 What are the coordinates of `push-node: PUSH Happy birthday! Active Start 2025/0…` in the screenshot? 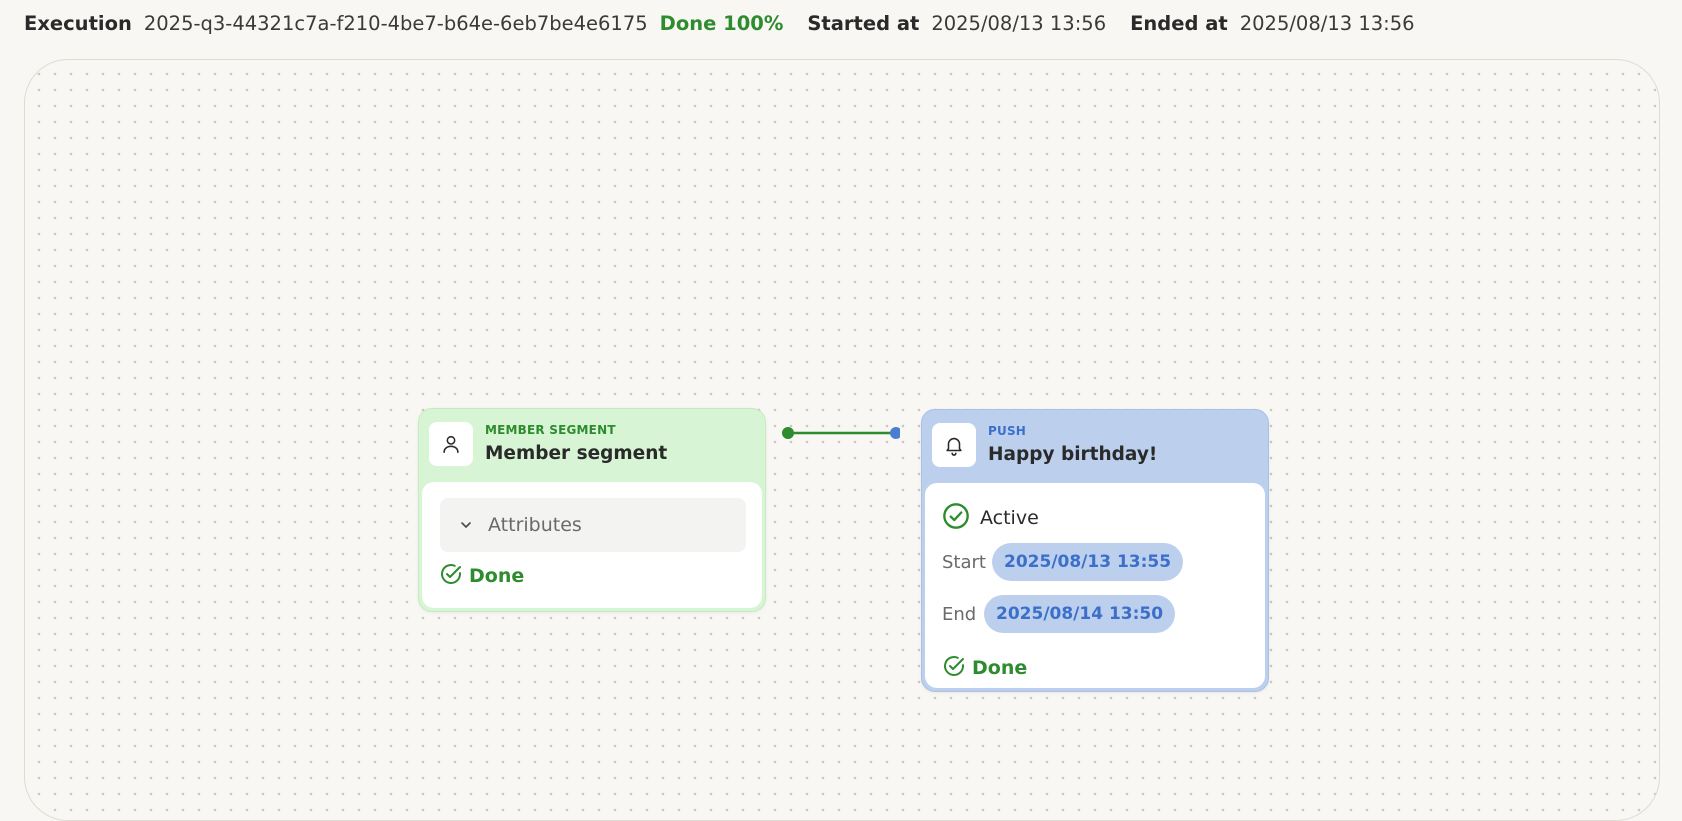 It's located at (1095, 550).